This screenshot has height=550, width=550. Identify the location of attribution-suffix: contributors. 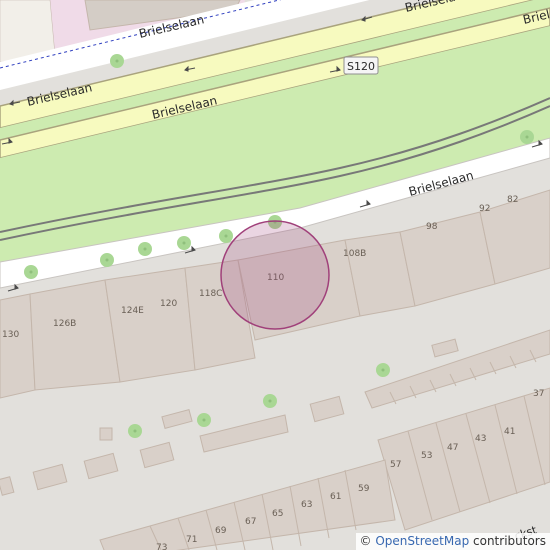
(509, 541).